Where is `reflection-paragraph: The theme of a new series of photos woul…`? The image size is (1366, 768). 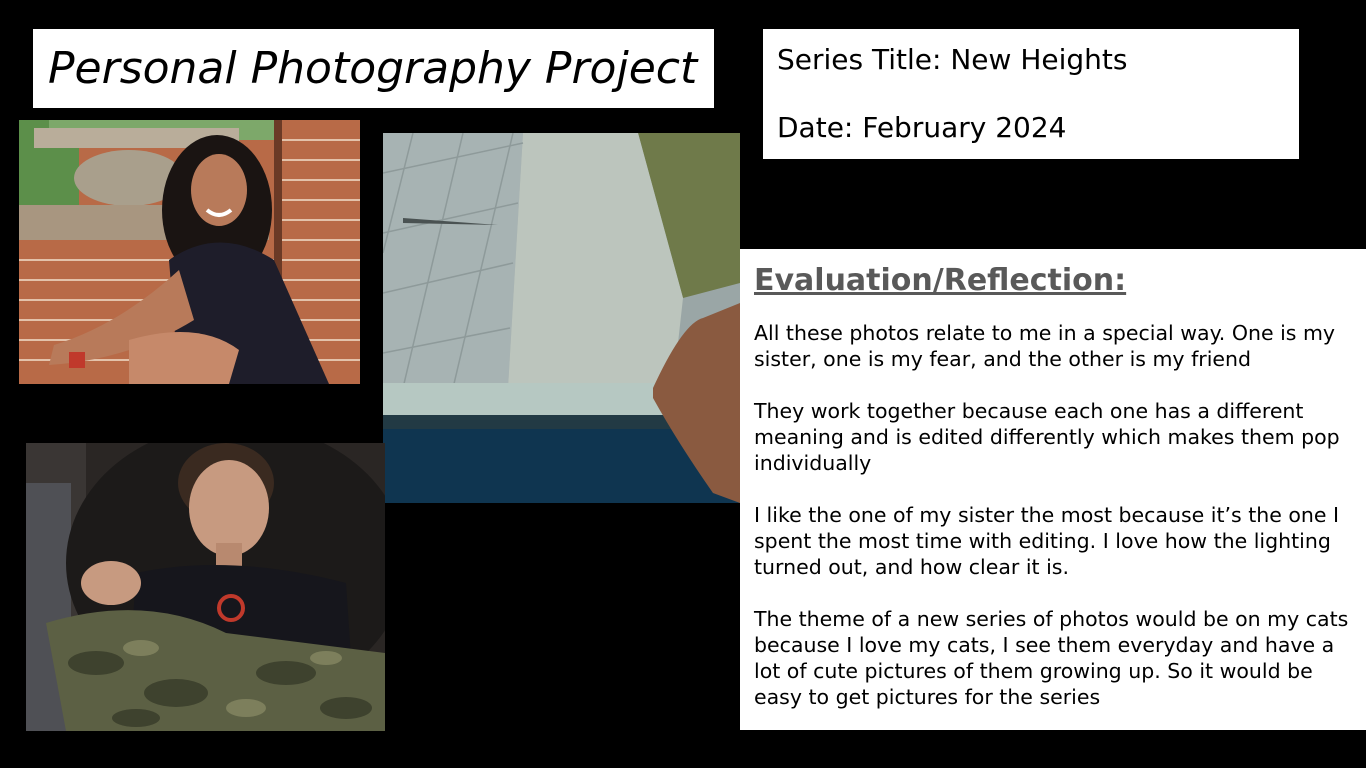 reflection-paragraph: The theme of a new series of photos woul… is located at coordinates (1051, 658).